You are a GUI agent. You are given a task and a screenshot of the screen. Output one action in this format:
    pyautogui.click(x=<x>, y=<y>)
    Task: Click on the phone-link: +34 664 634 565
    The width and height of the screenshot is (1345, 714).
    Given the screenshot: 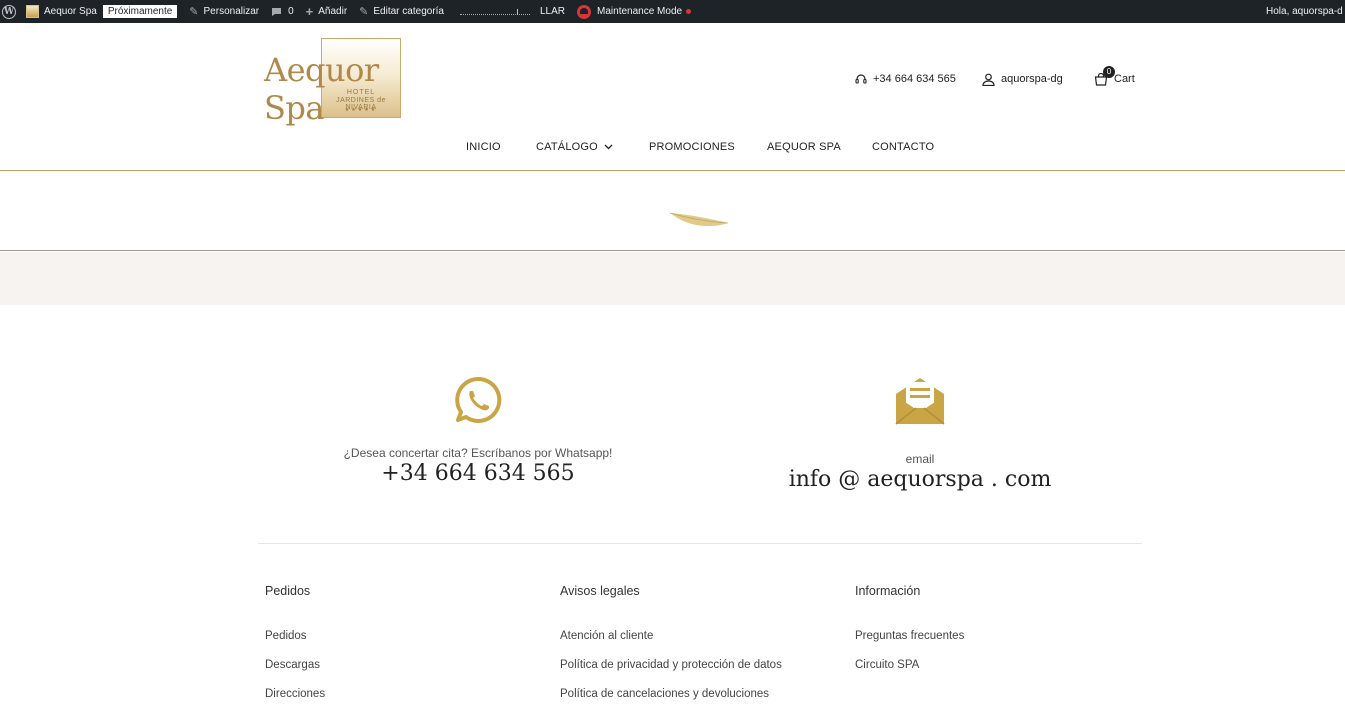 What is the action you would take?
    pyautogui.click(x=905, y=79)
    